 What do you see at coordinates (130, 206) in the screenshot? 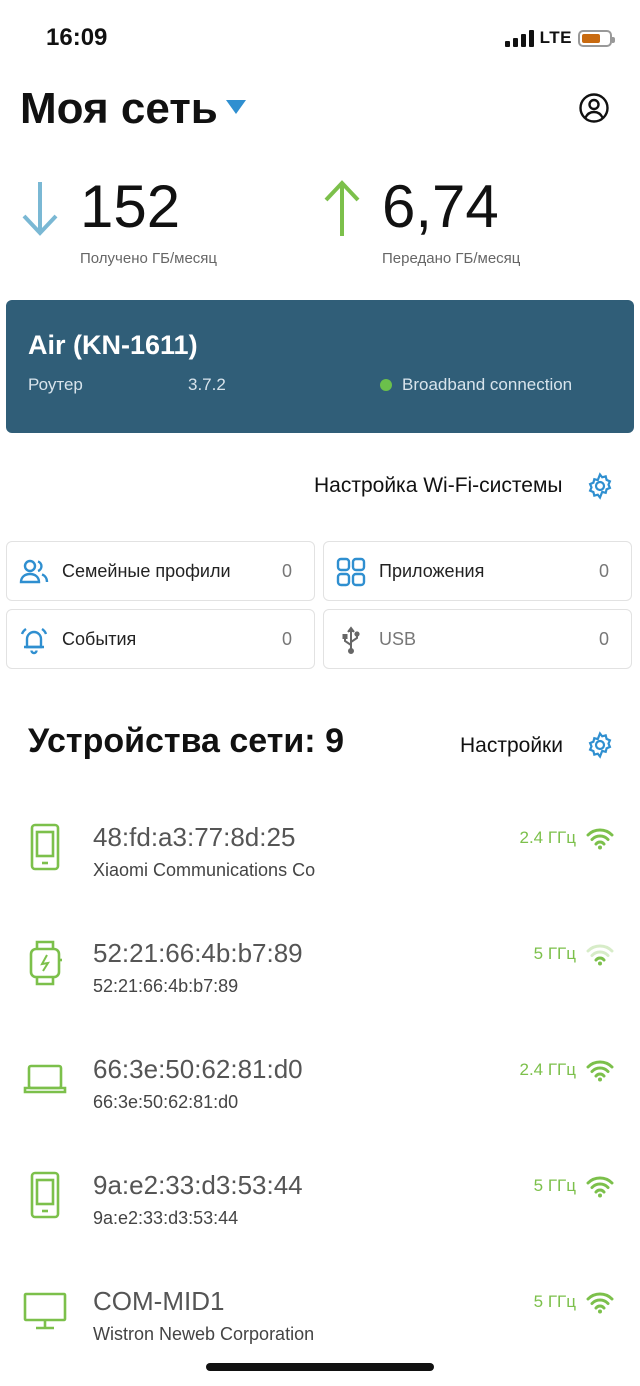
I see `received-value: 152` at bounding box center [130, 206].